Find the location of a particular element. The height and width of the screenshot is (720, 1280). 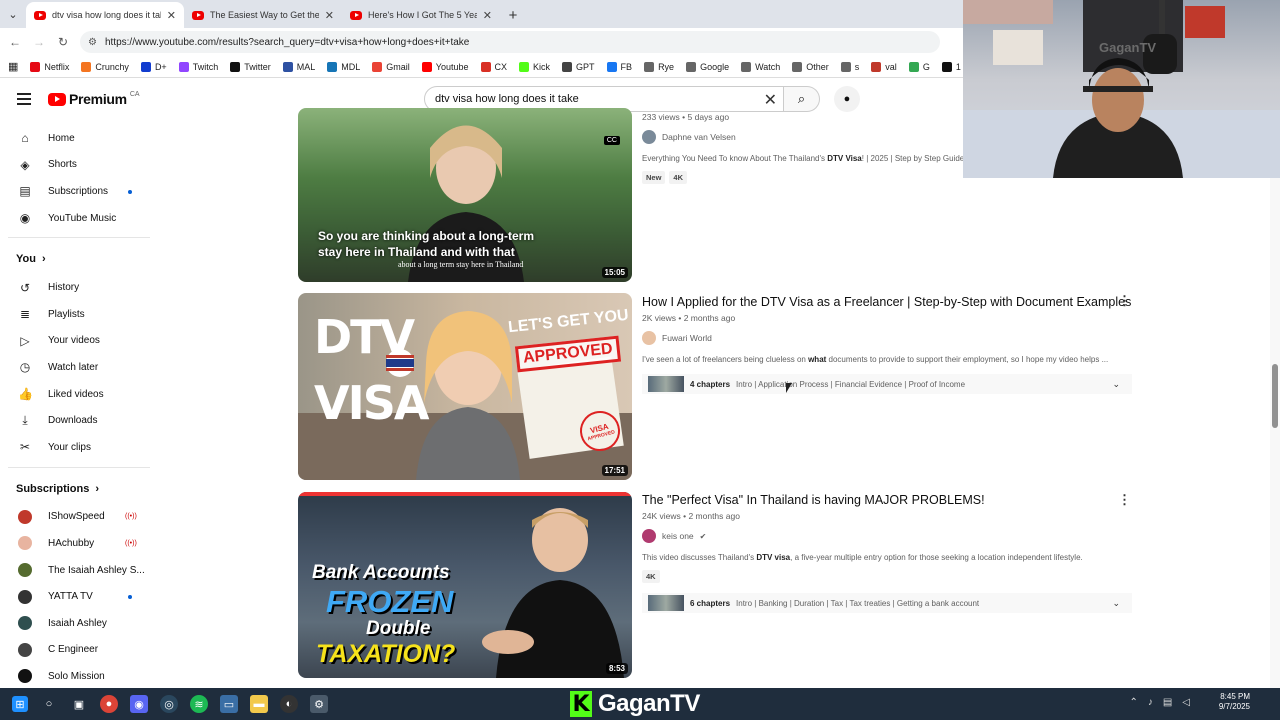

microphone-tray-icon: ♪ is located at coordinates (1150, 702).